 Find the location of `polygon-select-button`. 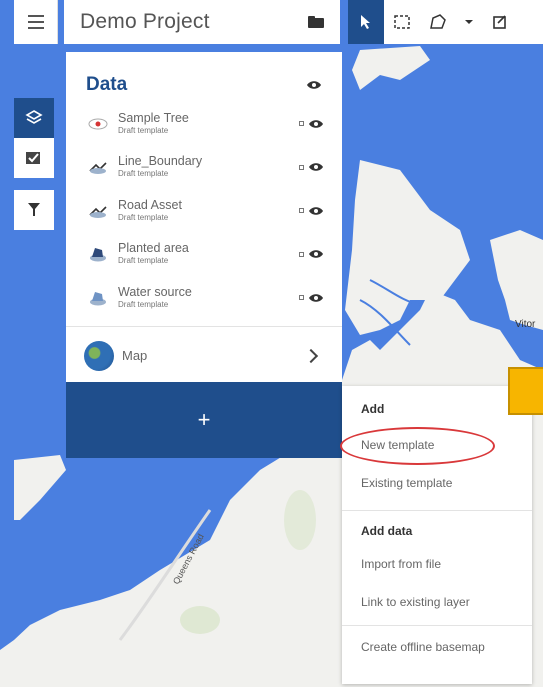

polygon-select-button is located at coordinates (438, 22).